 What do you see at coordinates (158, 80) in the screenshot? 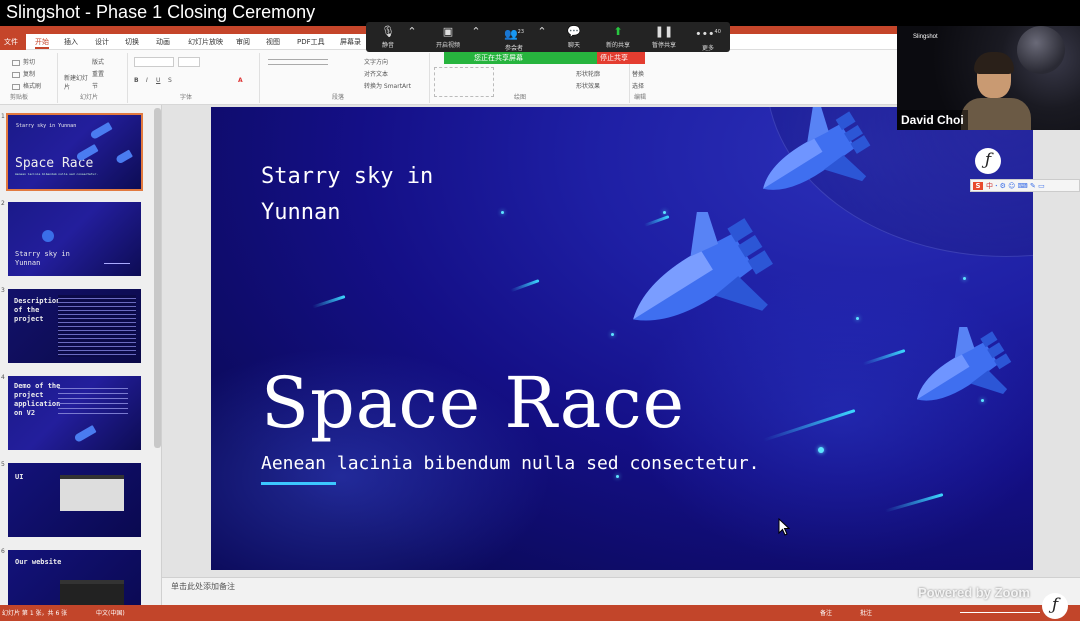
I see `underline-icon: U` at bounding box center [158, 80].